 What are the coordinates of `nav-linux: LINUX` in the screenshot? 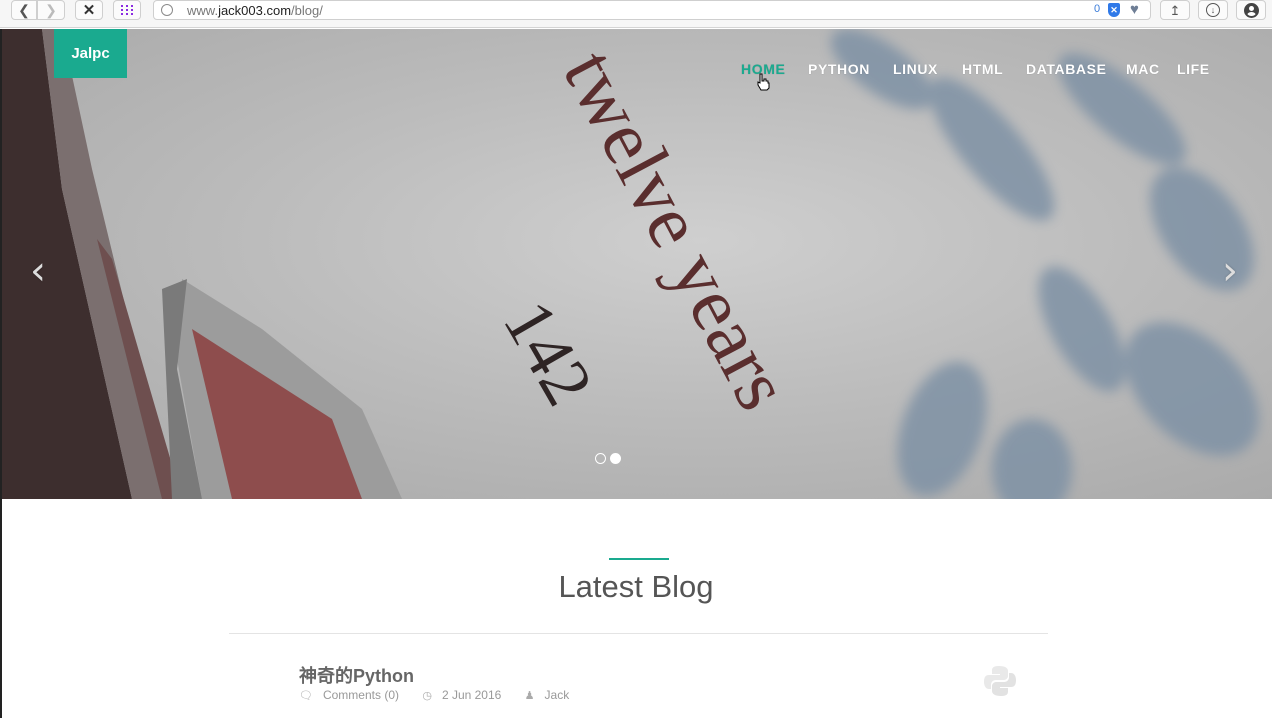 It's located at (915, 69).